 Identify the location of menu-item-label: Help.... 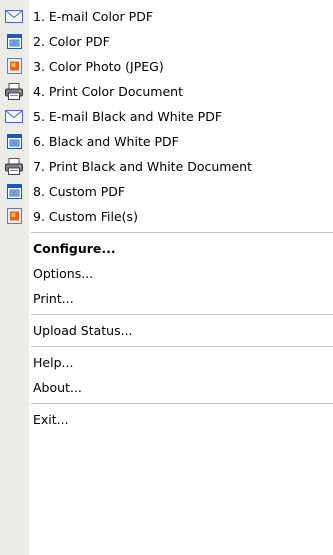
(53, 362).